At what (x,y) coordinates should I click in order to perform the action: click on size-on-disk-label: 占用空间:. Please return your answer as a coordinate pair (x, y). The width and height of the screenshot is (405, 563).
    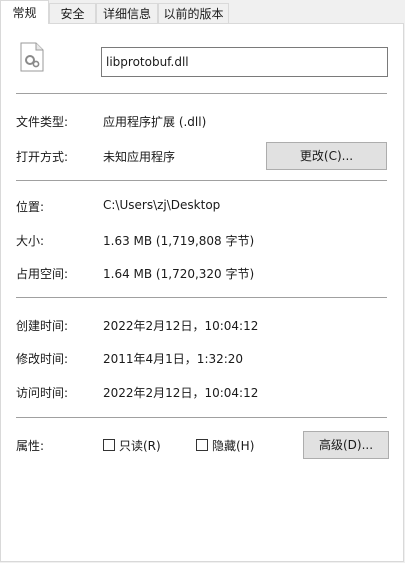
    Looking at the image, I should click on (42, 274).